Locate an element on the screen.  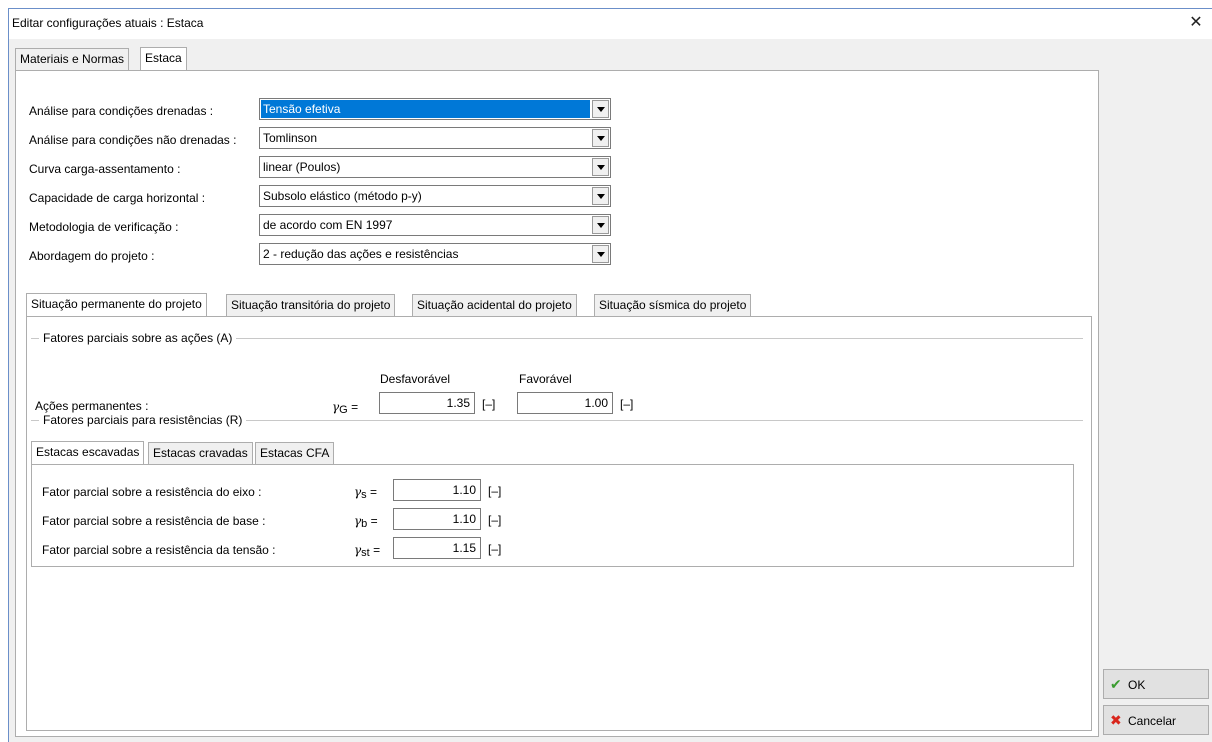
gamma-g-symbol: γG = is located at coordinates (345, 408).